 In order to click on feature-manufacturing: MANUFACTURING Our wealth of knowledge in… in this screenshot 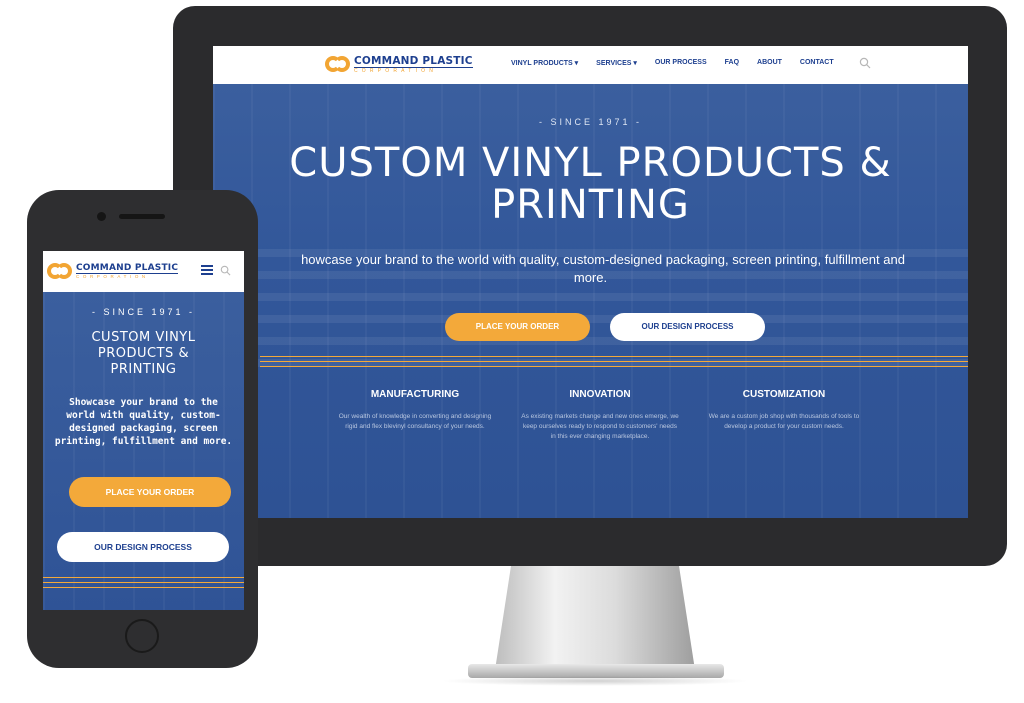, I will do `click(415, 410)`.